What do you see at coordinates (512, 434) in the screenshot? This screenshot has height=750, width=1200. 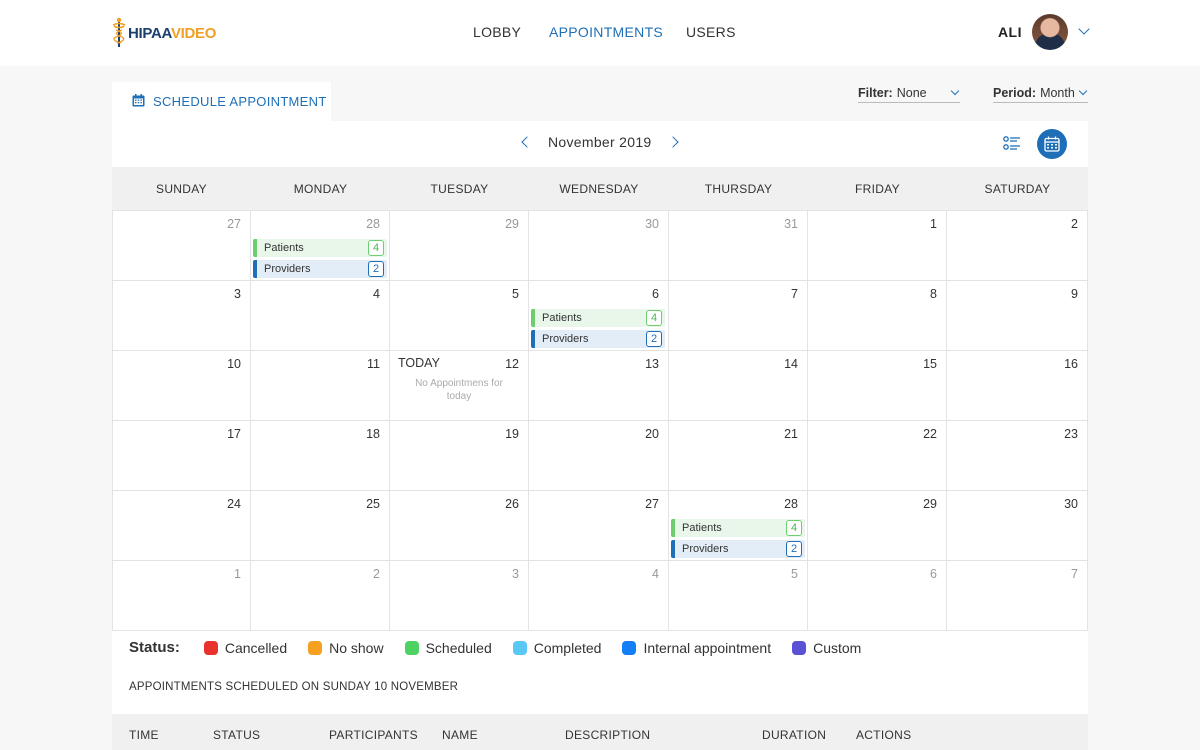 I see `day-number: 19` at bounding box center [512, 434].